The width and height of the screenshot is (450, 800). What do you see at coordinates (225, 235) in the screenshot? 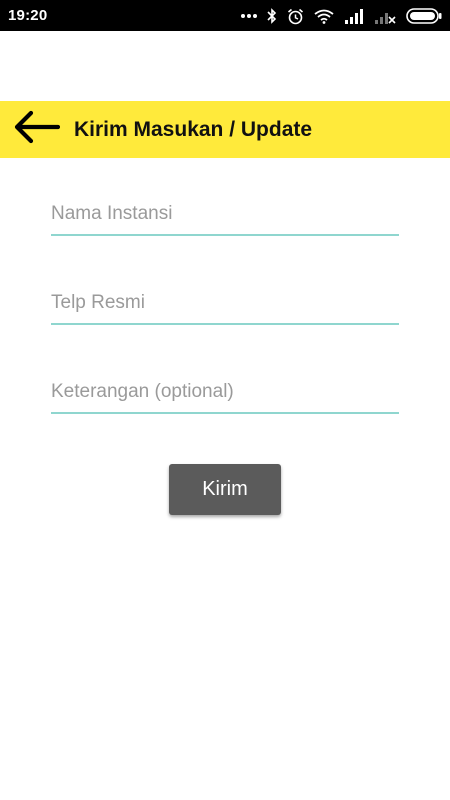
I see `nama-instansi-underline` at bounding box center [225, 235].